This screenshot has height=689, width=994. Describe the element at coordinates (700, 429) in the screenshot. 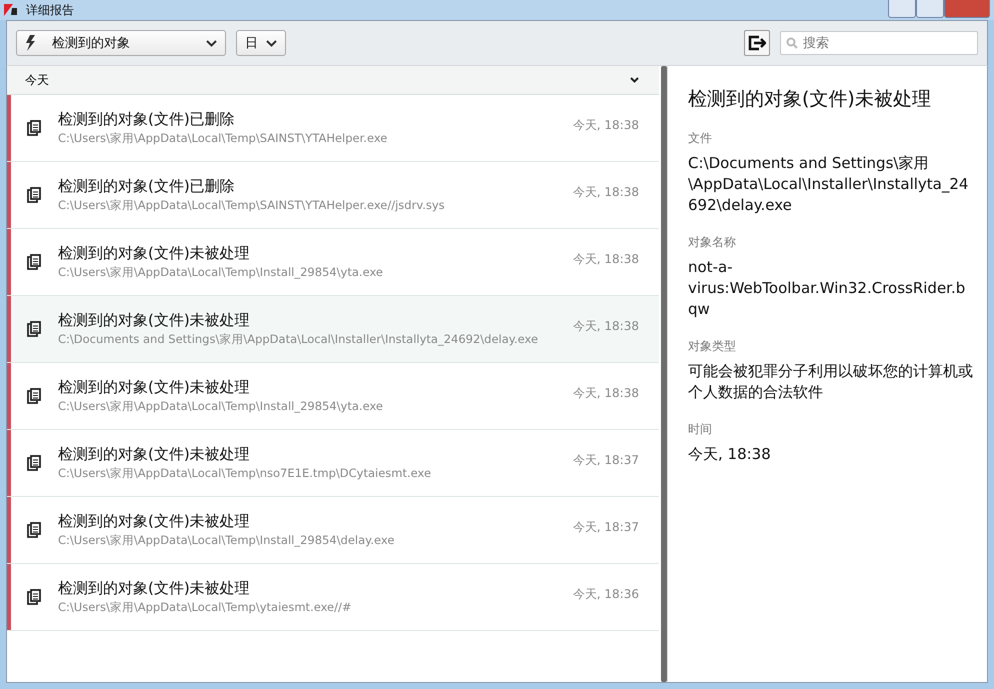

I see `field-label: 时间` at that location.